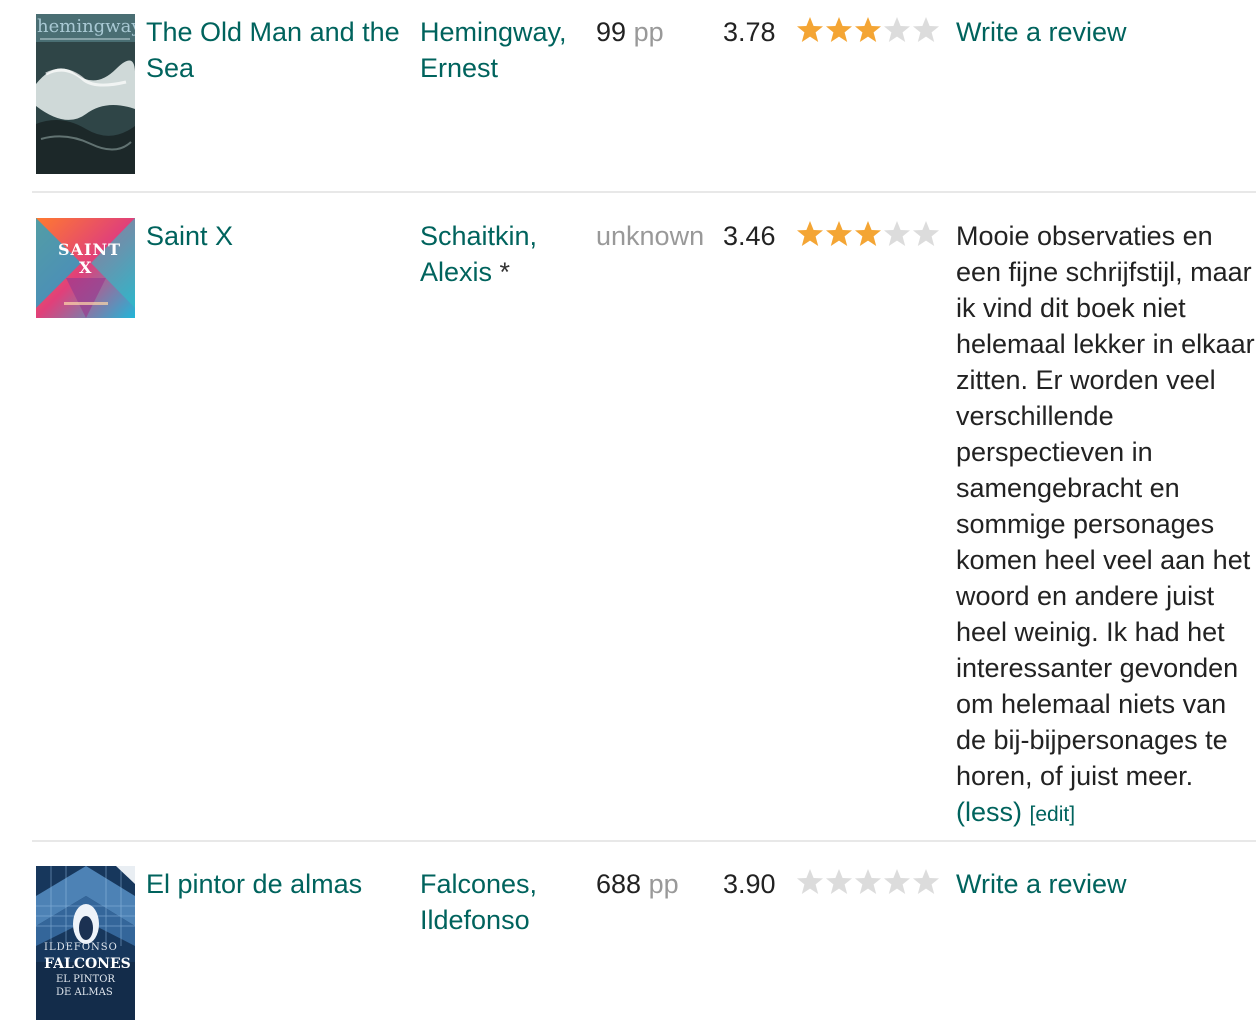 Image resolution: width=1256 pixels, height=1032 pixels. What do you see at coordinates (84, 992) in the screenshot?
I see `cover-title-line2: DE ALMAS` at bounding box center [84, 992].